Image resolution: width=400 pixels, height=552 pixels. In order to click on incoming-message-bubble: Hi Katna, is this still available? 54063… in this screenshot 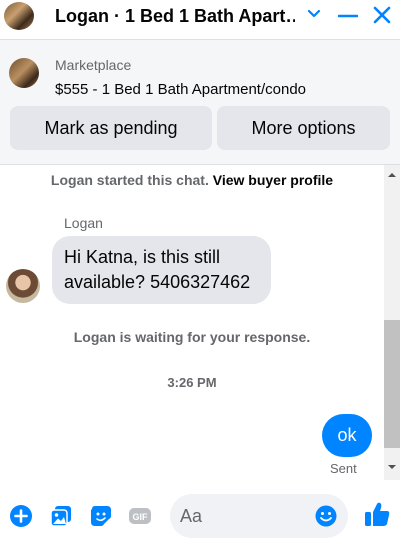, I will do `click(161, 270)`.